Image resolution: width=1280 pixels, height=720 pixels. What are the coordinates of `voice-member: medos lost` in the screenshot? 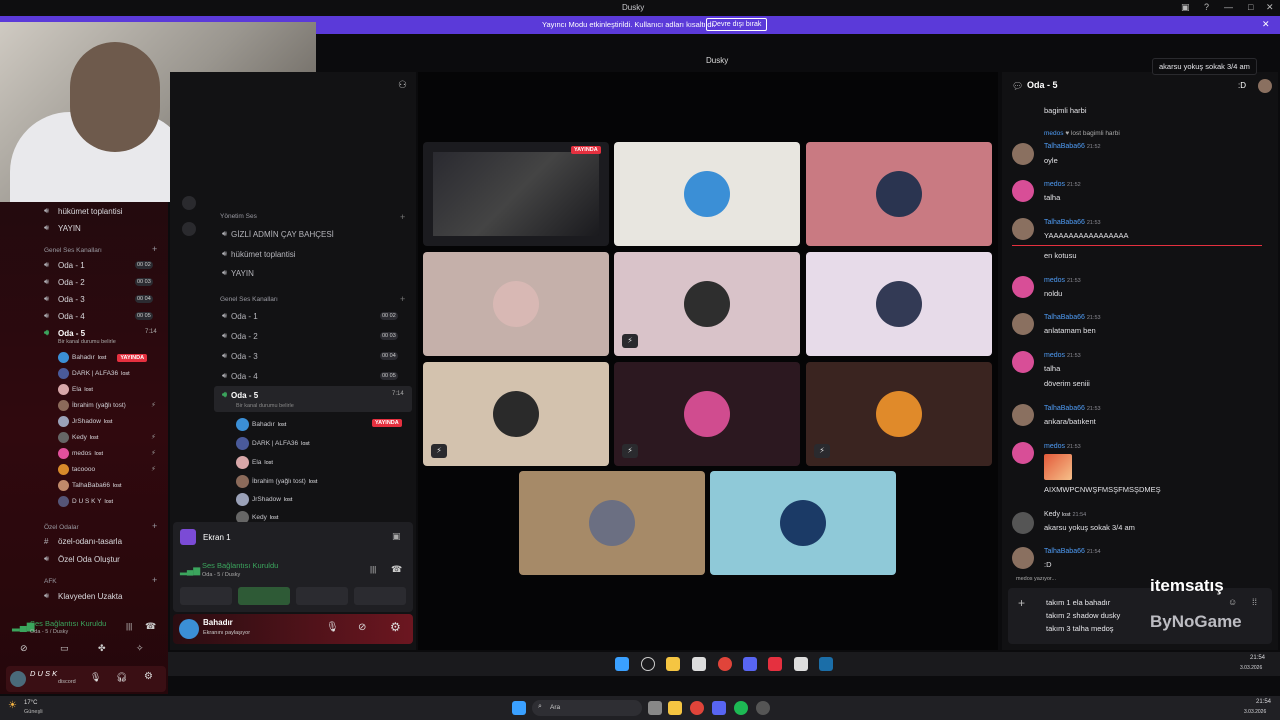 It's located at (80, 453).